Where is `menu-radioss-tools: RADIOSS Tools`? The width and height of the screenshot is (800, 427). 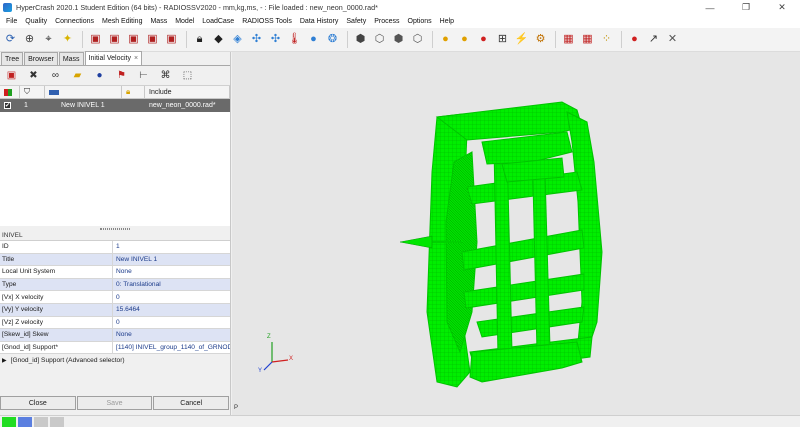
menu-radioss-tools: RADIOSS Tools is located at coordinates (267, 21).